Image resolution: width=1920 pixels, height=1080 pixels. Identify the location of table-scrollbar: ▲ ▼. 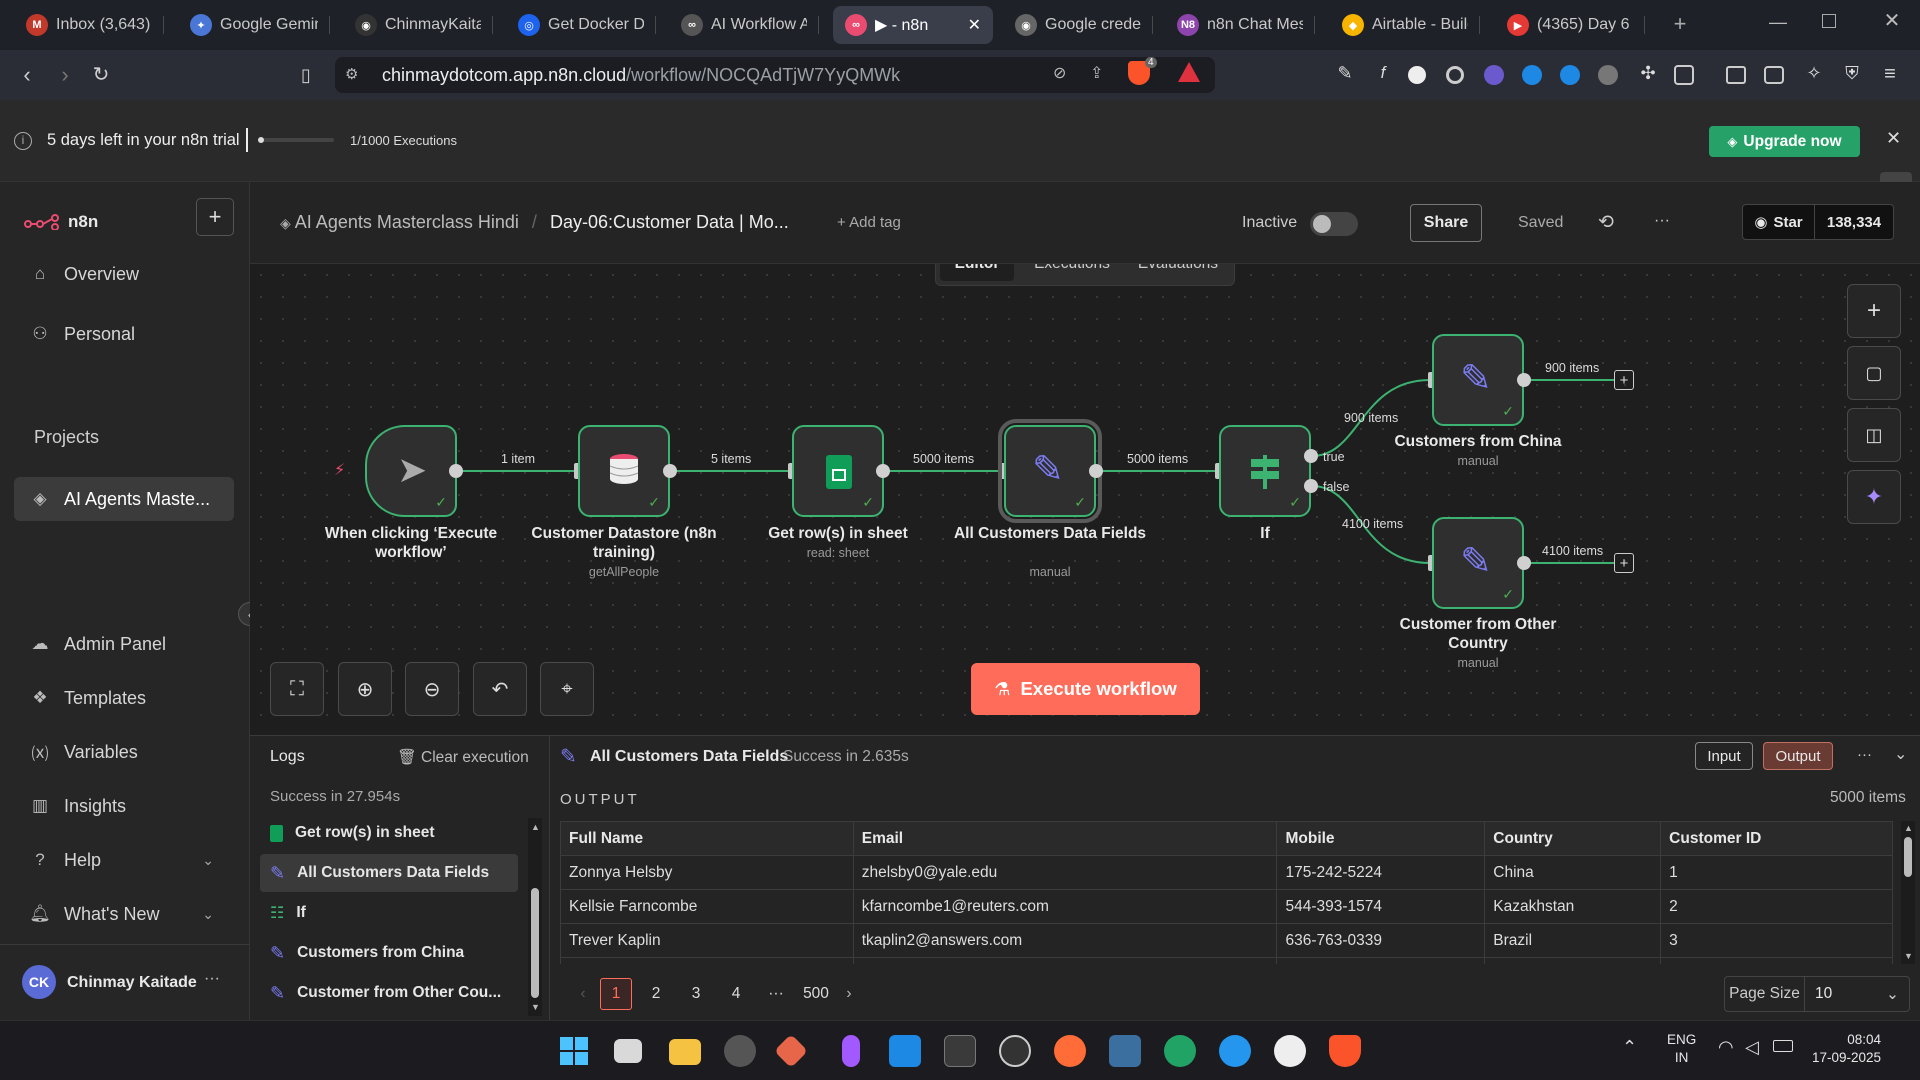
(1908, 892).